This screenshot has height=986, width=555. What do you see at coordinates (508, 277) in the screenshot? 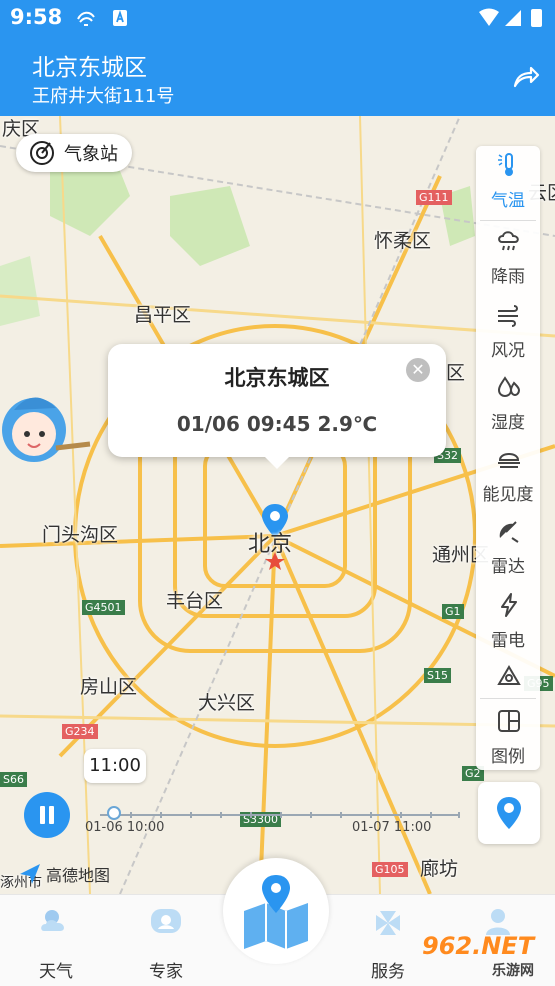
I see `layer-label: 降雨` at bounding box center [508, 277].